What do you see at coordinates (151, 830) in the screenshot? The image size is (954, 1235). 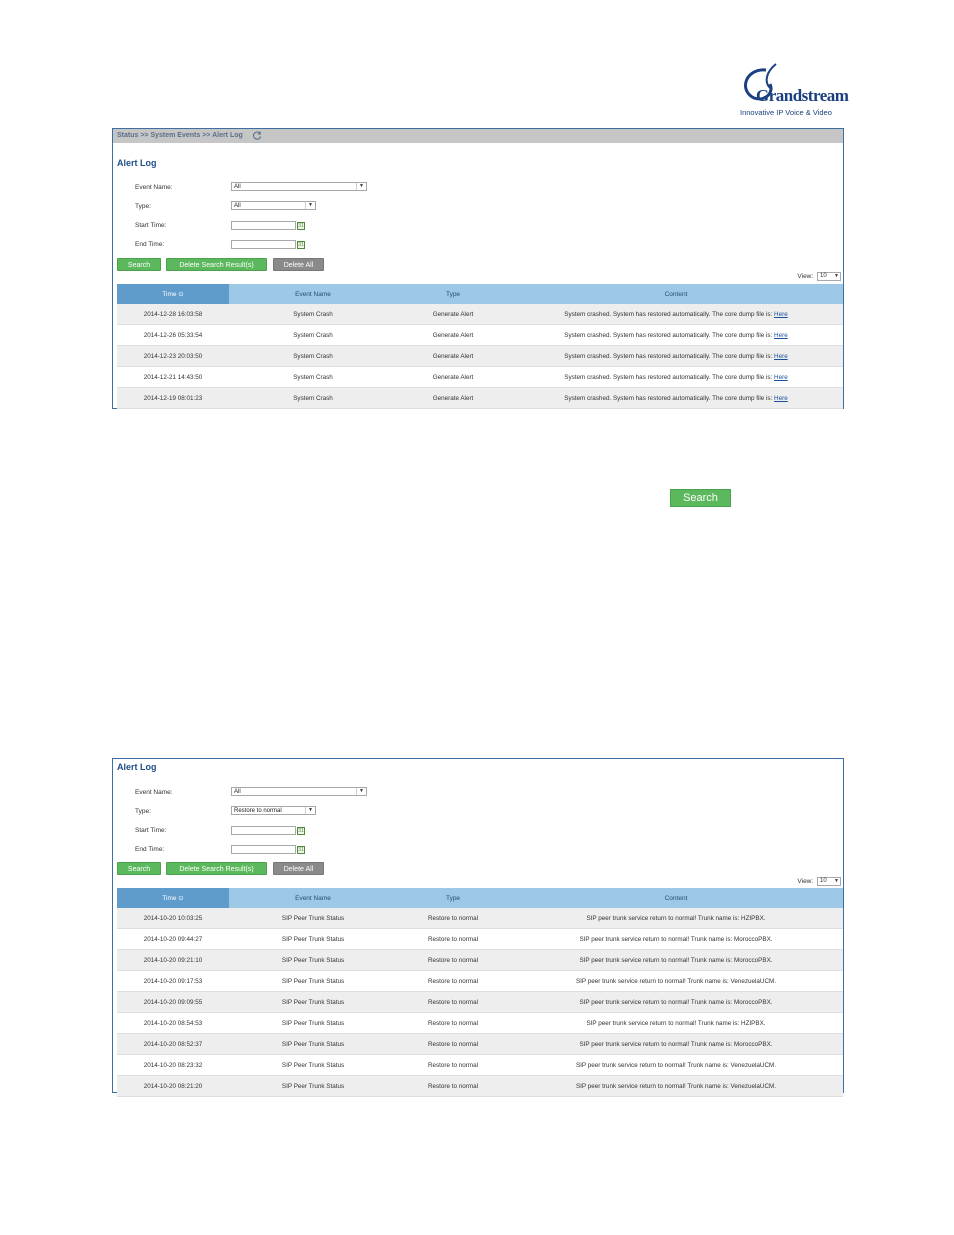 I see `start-time-label: Start Time:` at bounding box center [151, 830].